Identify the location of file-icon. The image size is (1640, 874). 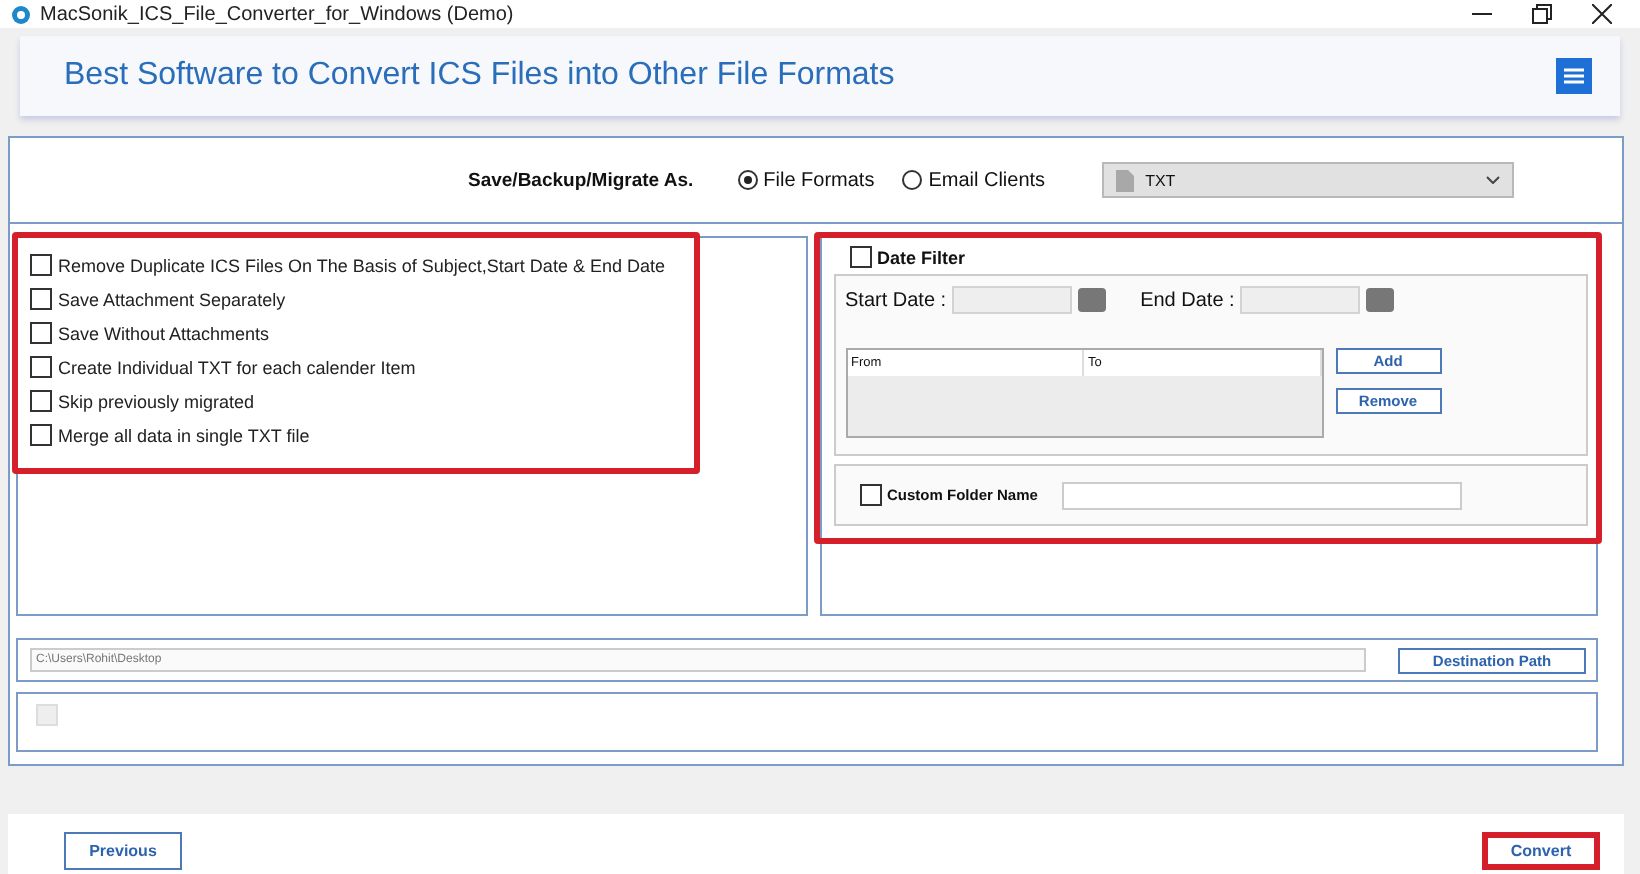
(1124, 180).